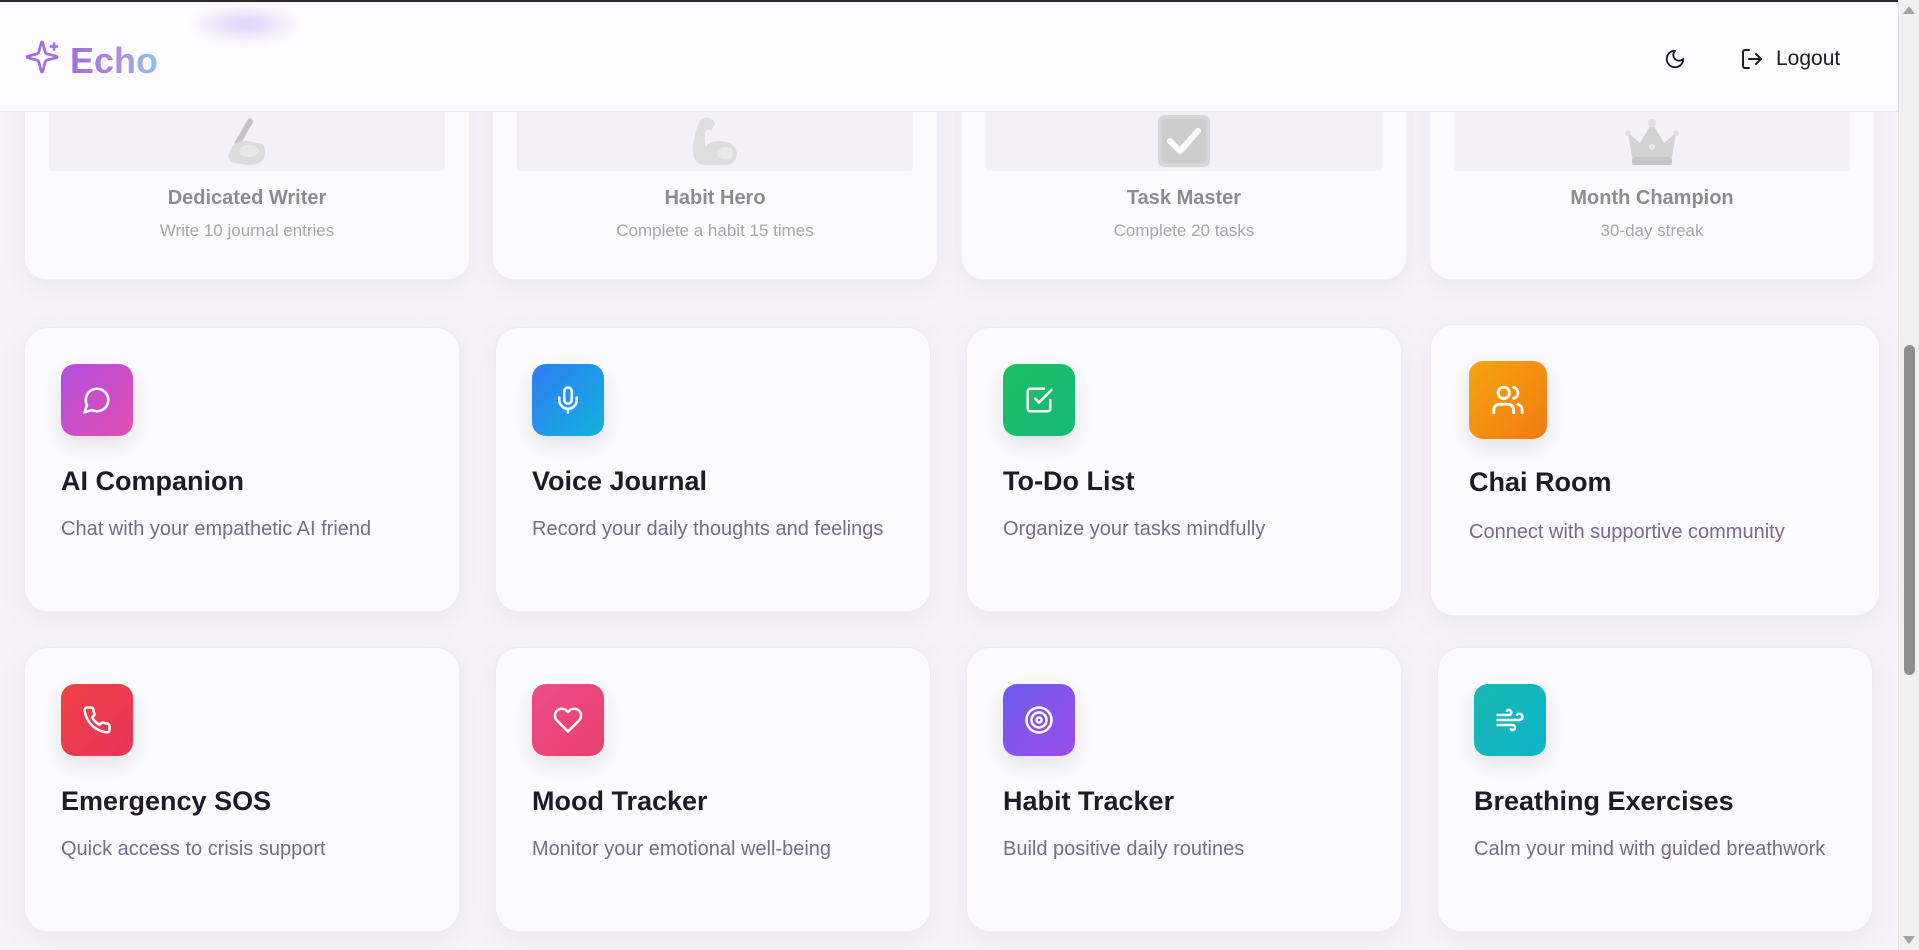 This screenshot has height=950, width=1919. What do you see at coordinates (620, 801) in the screenshot?
I see `feature-title: Mood Tracker` at bounding box center [620, 801].